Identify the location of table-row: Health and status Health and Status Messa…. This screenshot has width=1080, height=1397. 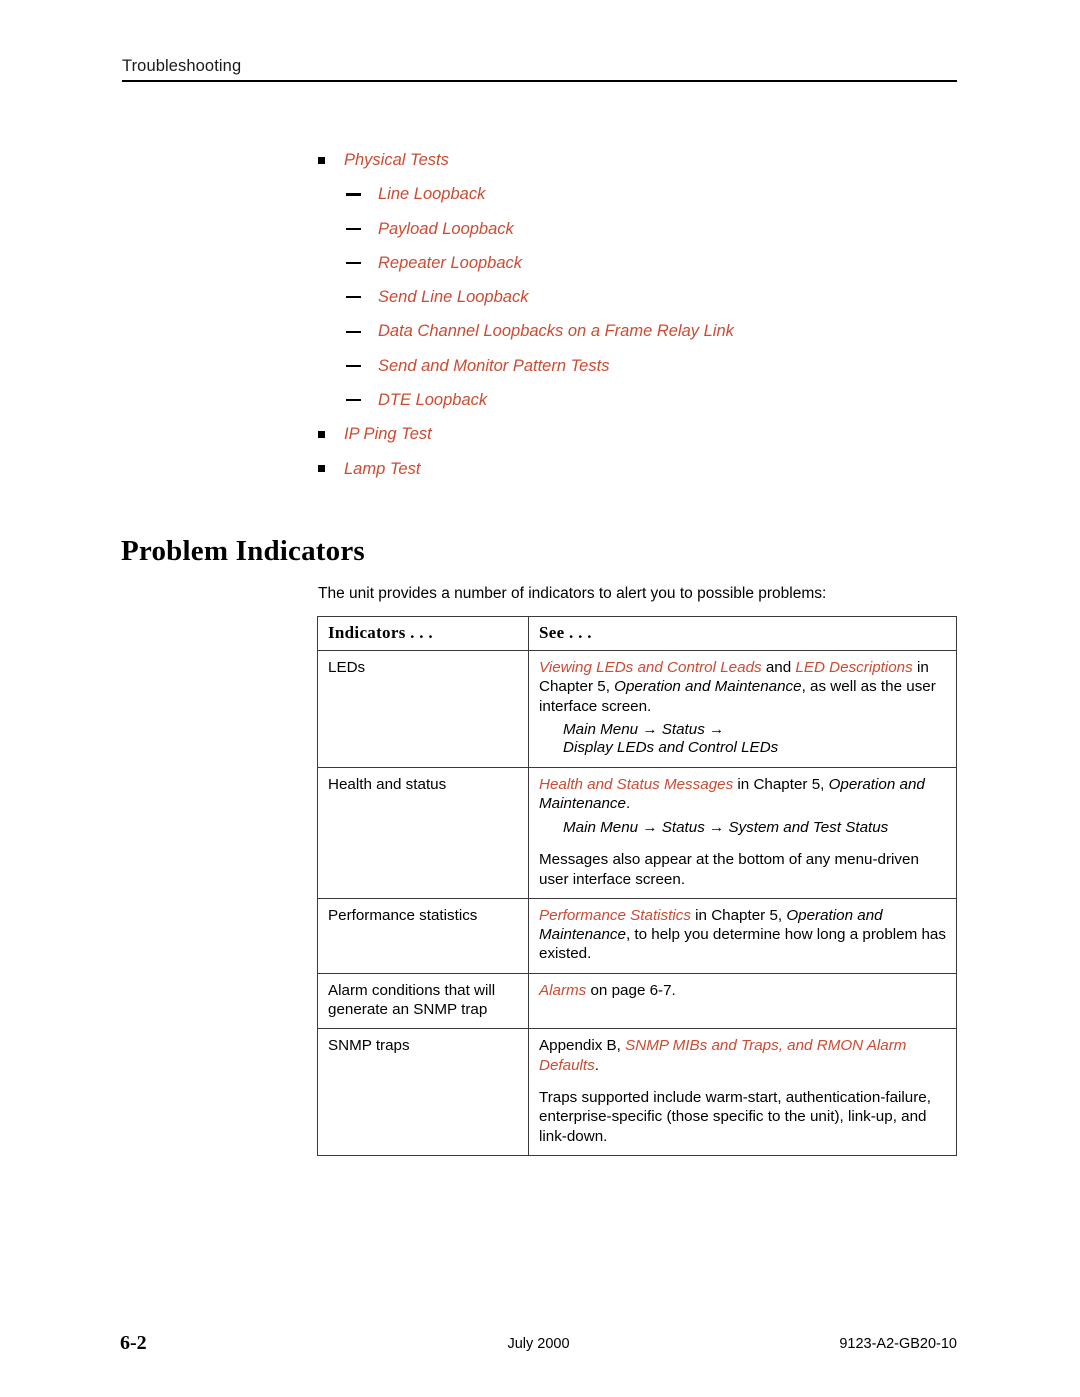
(637, 833).